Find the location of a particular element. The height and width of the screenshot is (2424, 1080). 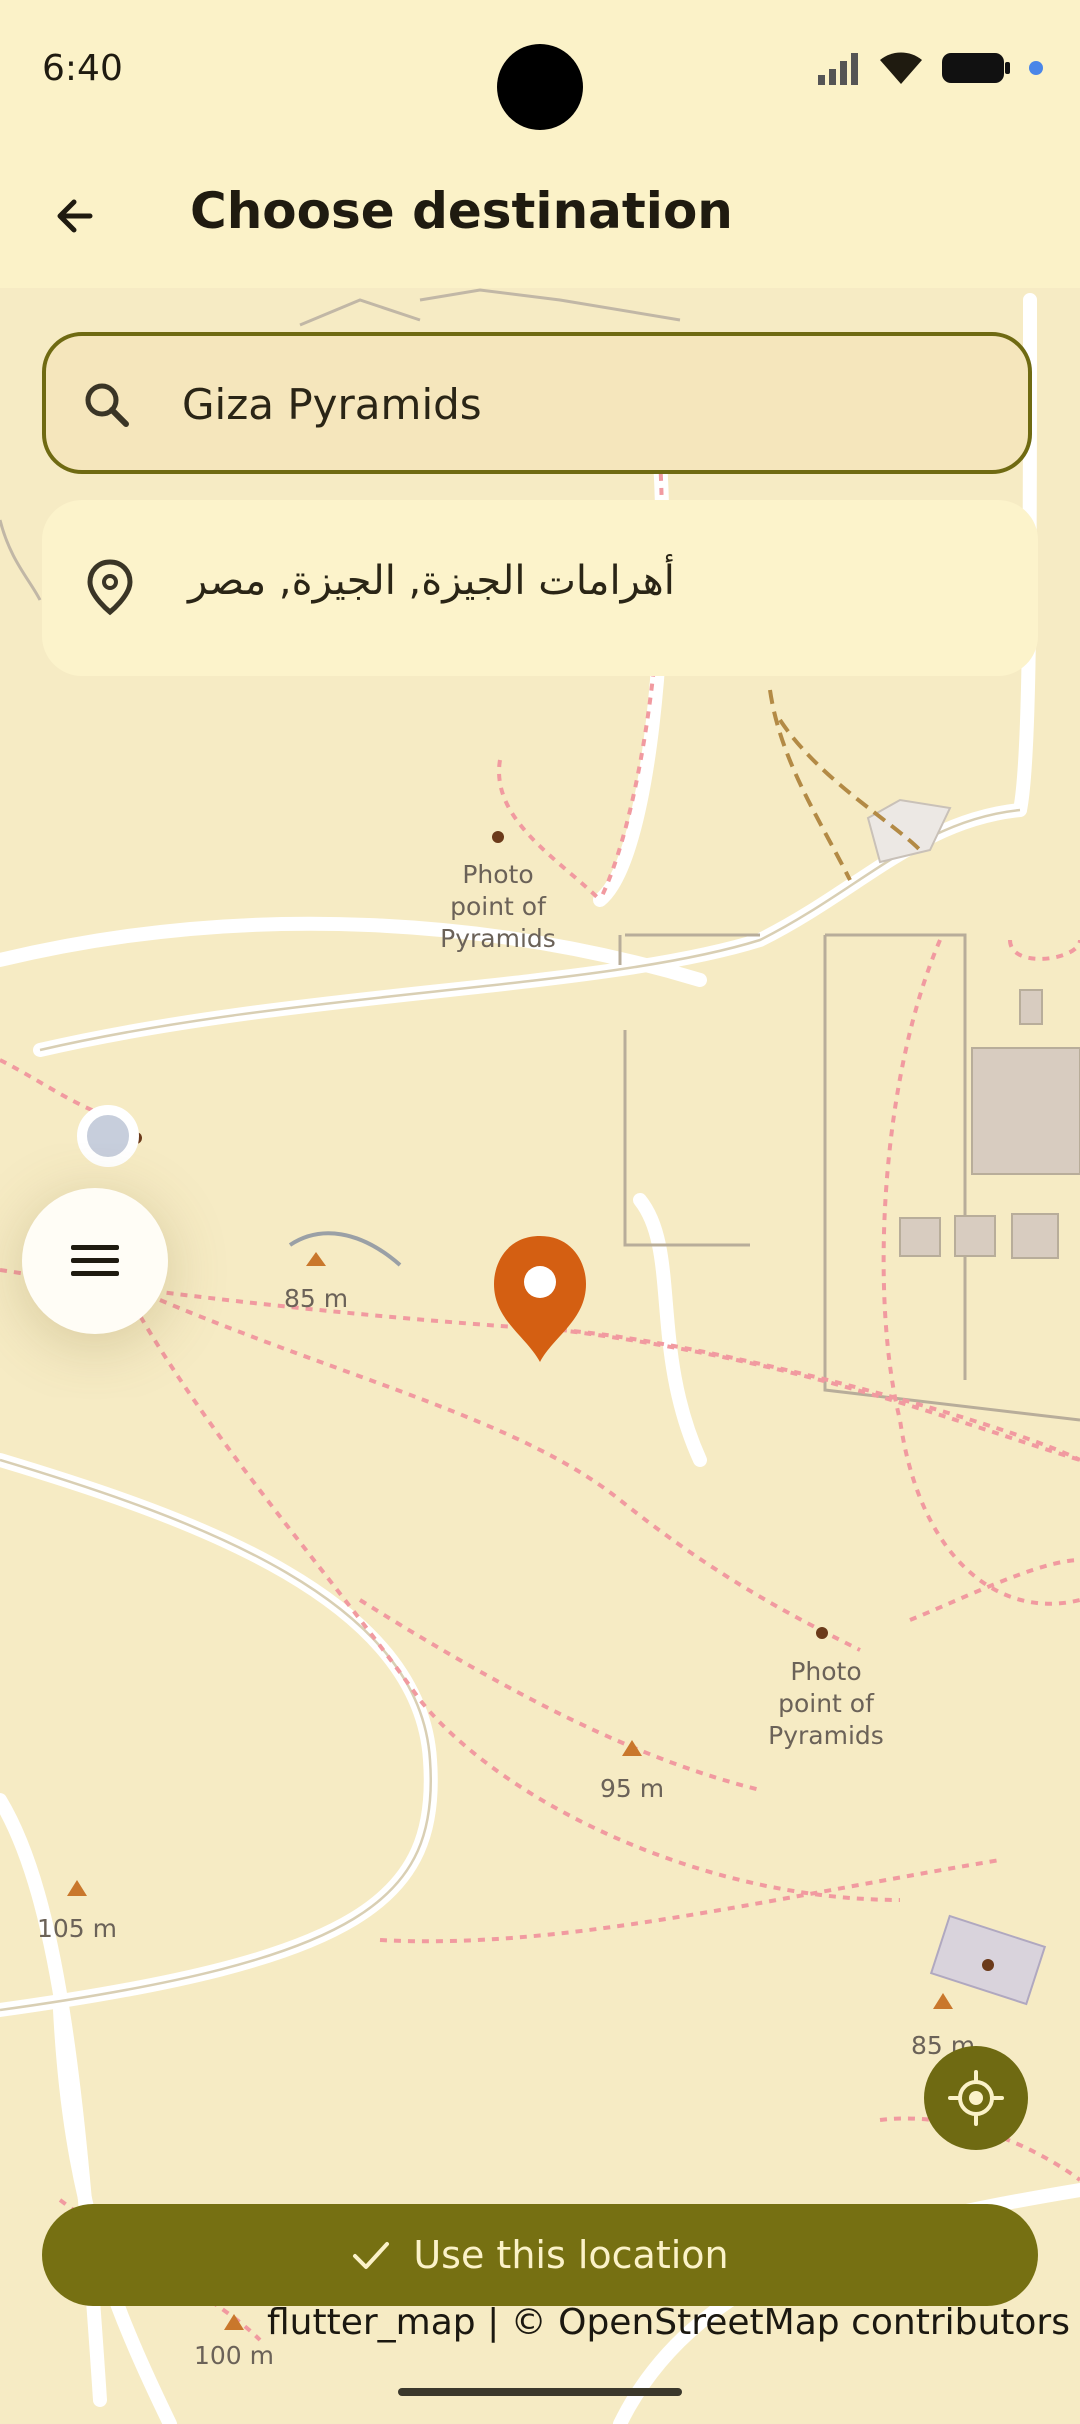

map-label-photo-point-line3: Pyramids is located at coordinates (498, 938).